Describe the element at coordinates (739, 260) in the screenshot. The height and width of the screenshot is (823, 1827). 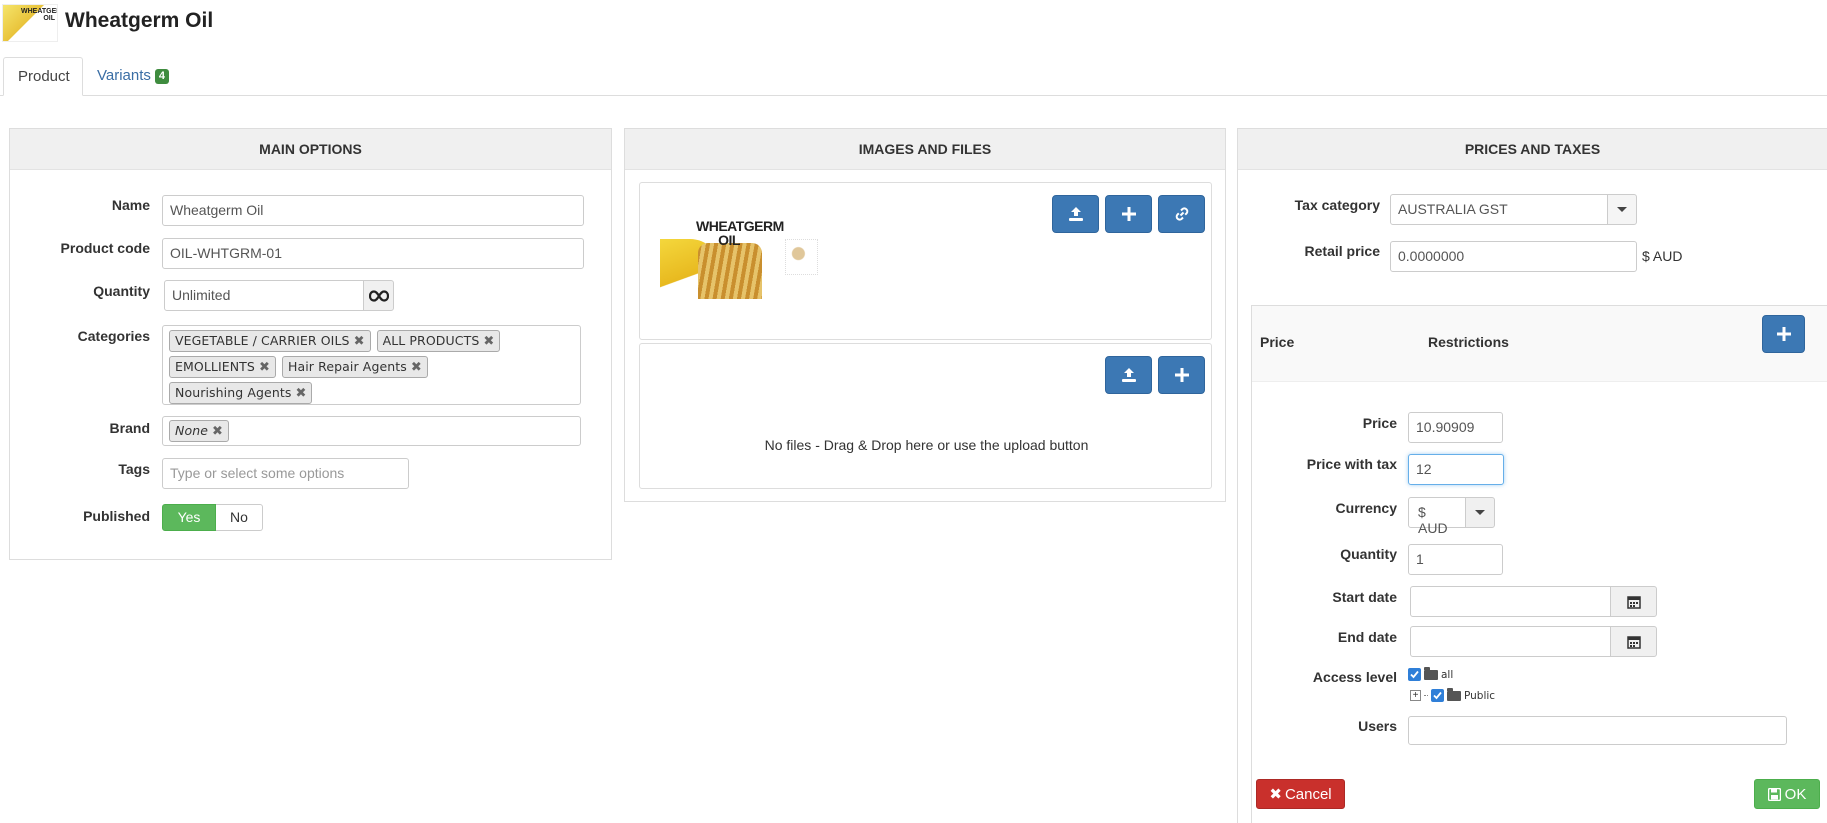
I see `product-image-thumbnail: WHEATGERM OIL` at that location.